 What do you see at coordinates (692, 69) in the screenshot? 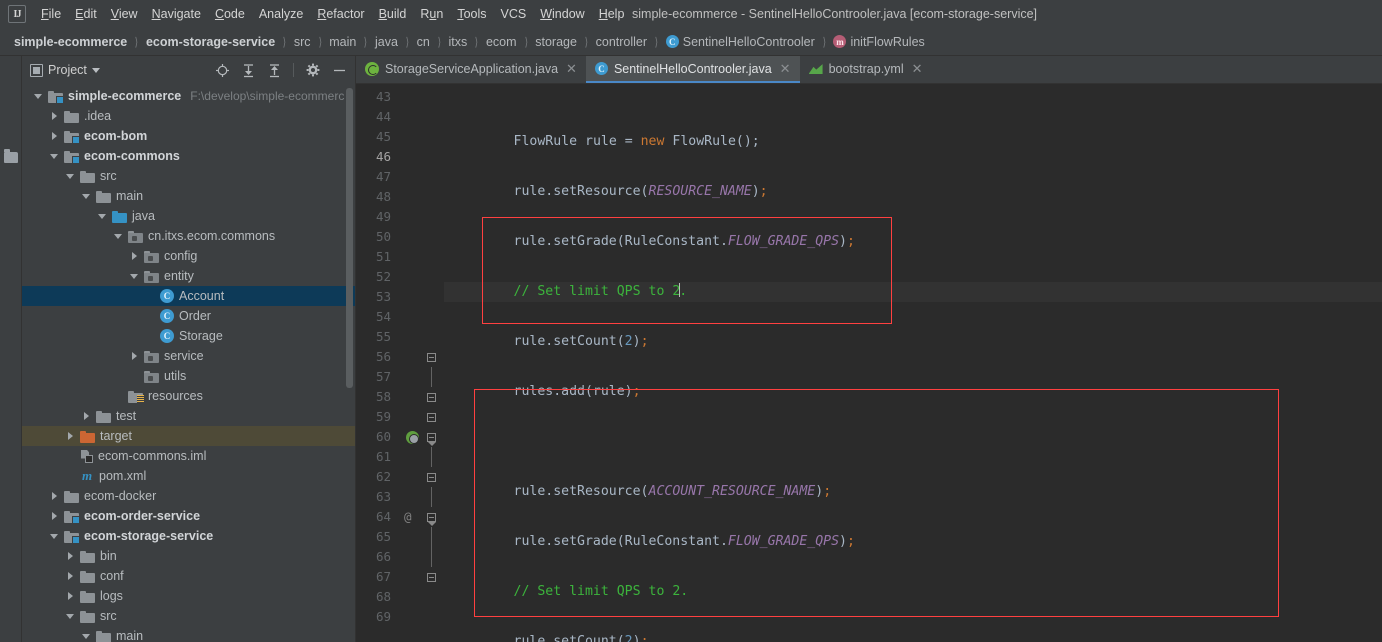
I see `editor-tab-sentinel-hello-controoler: C SentinelHelloControoler.java ✕` at bounding box center [692, 69].